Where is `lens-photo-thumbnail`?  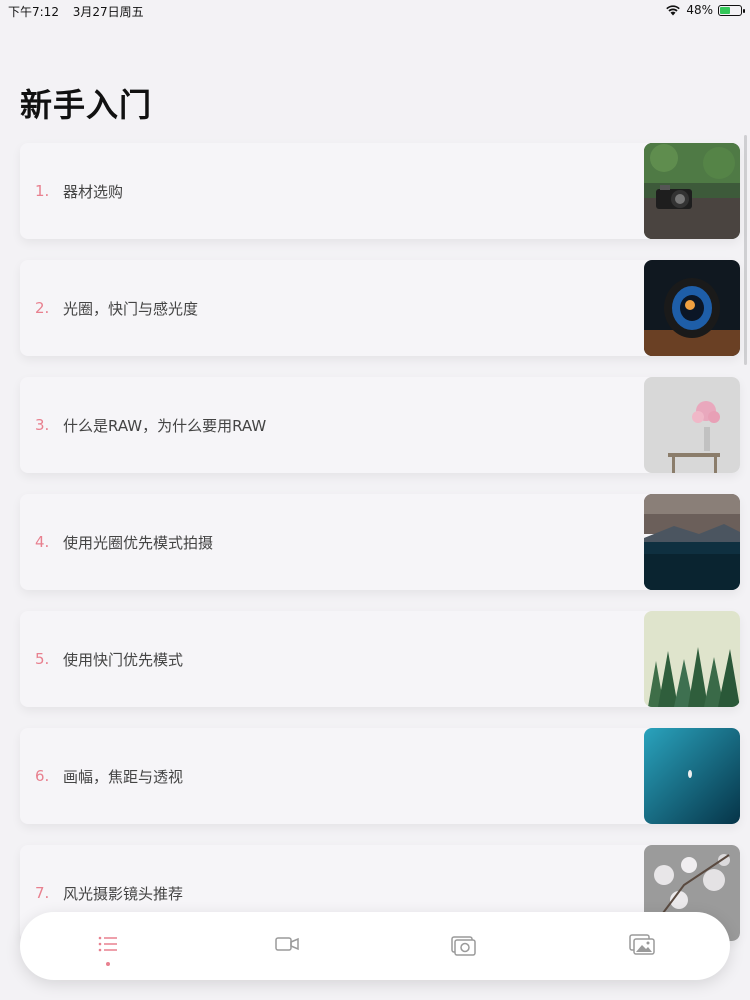
lens-photo-thumbnail is located at coordinates (692, 308).